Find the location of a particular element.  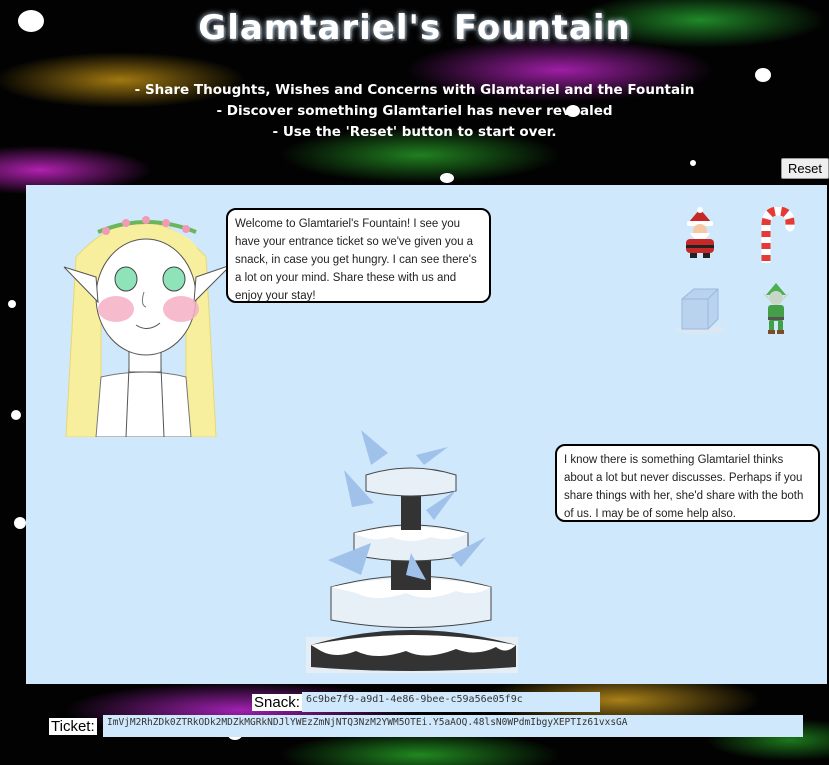

ticket-label: Ticket: is located at coordinates (73, 726).